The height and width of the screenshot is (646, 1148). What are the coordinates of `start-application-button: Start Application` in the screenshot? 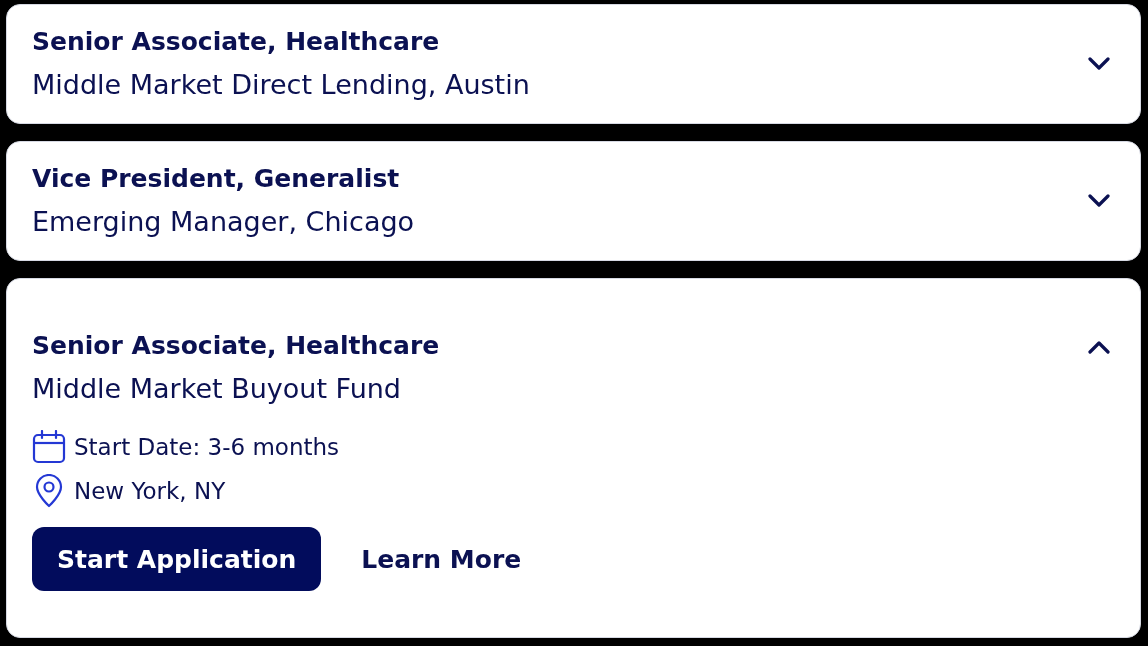 It's located at (177, 559).